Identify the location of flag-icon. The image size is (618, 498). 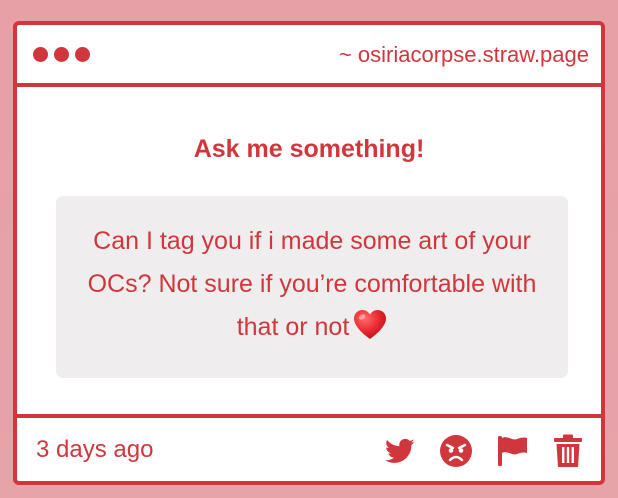
(512, 451).